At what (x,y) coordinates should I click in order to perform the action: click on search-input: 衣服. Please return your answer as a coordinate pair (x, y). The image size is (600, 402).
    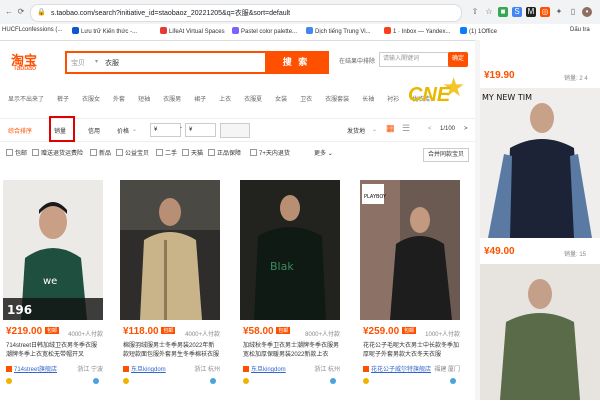
    Looking at the image, I should click on (112, 63).